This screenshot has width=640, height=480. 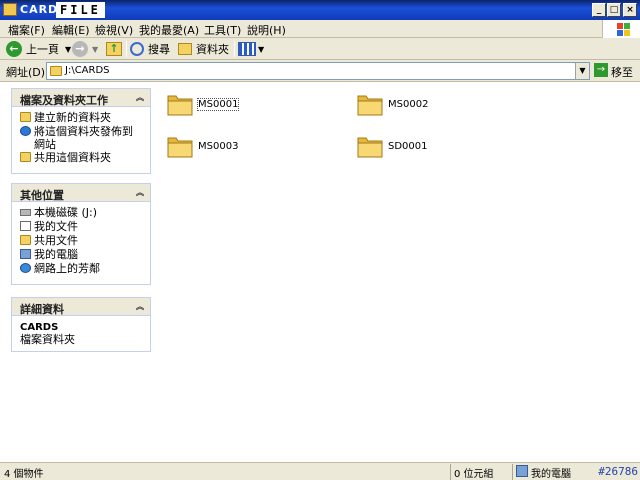 I want to click on folders-label: 資料夾, so click(x=212, y=49).